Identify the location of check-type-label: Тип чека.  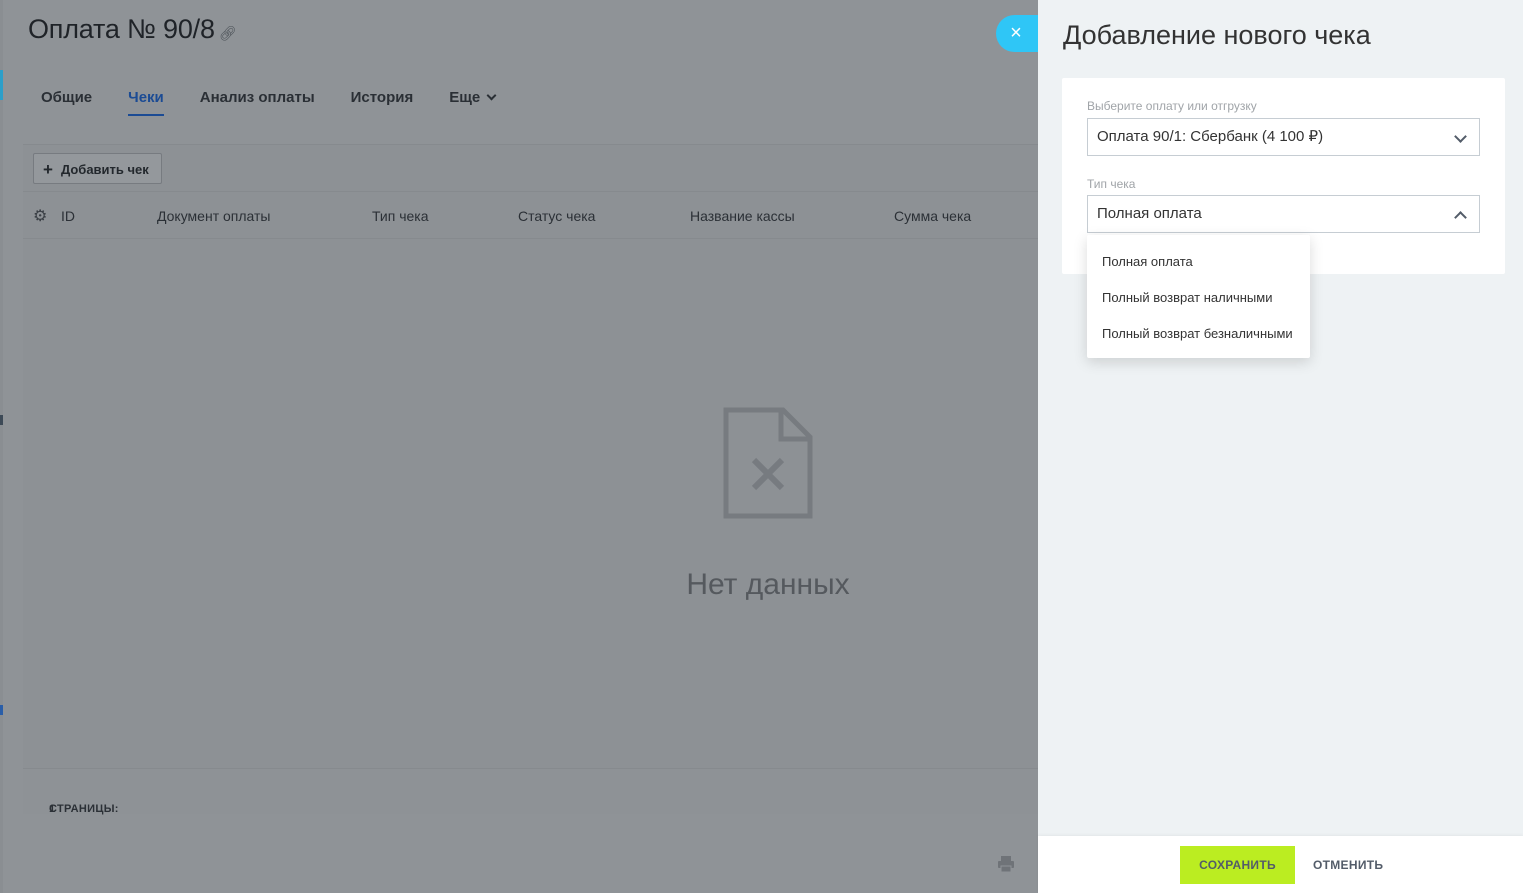
(1111, 184).